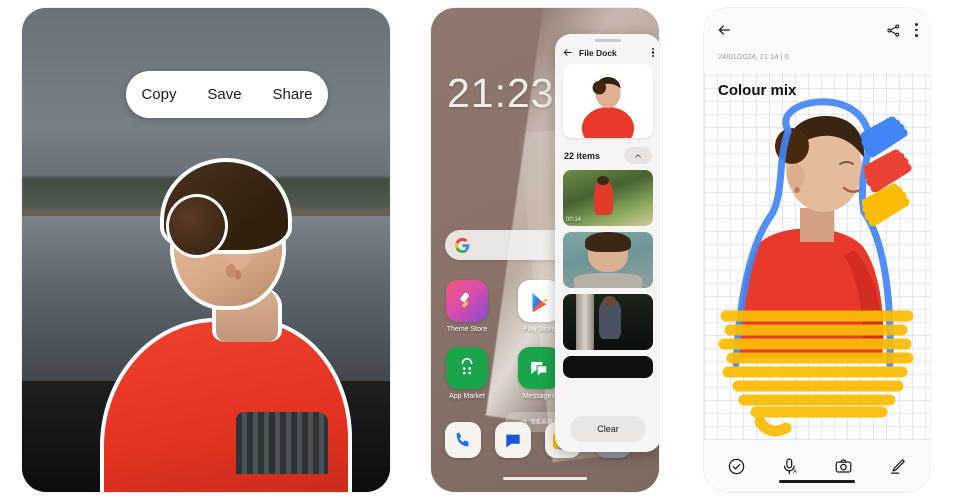  I want to click on thumbnail-video: 00:14, so click(608, 198).